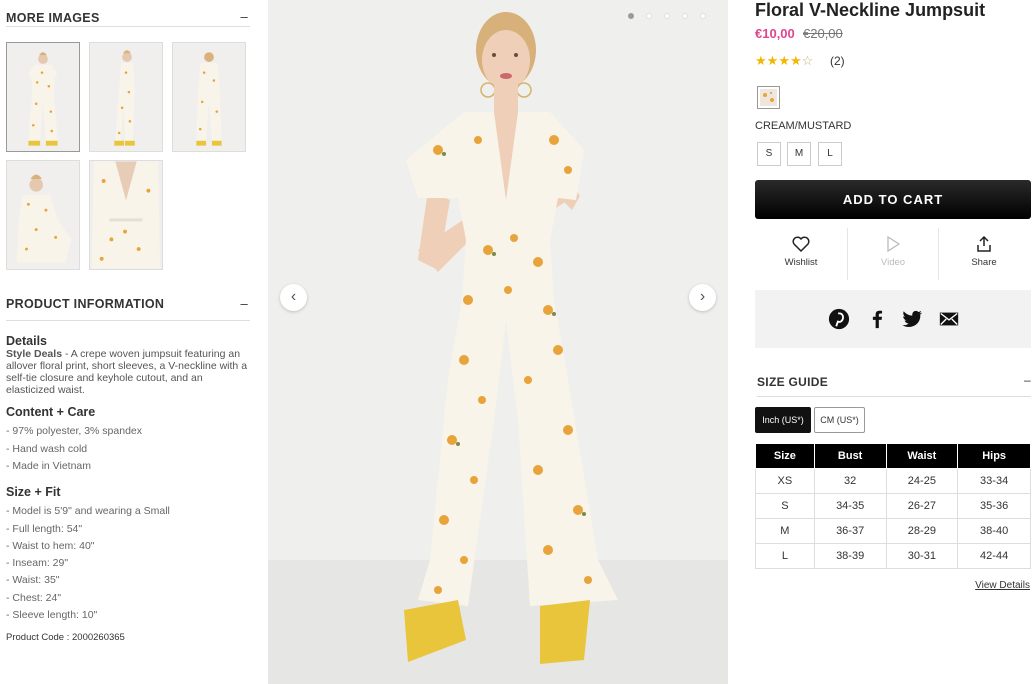 The image size is (1032, 684). Describe the element at coordinates (85, 304) in the screenshot. I see `product-info-title: PRODUCT INFORMATION` at that location.